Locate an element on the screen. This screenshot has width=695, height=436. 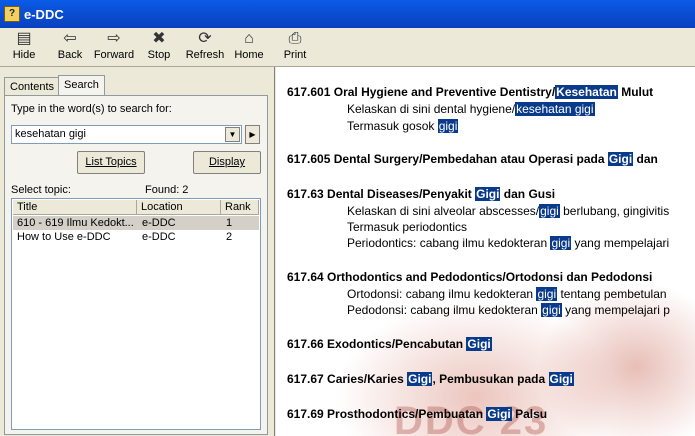
help-app-icon: ? is located at coordinates (12, 14).